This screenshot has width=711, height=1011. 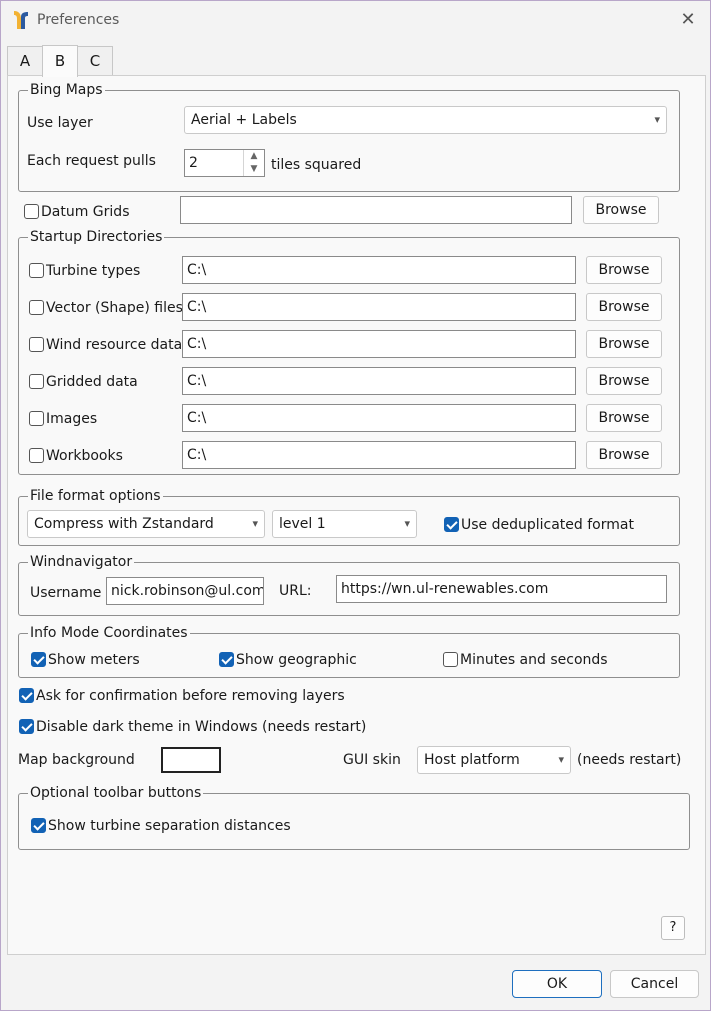 I want to click on request-value: 2, so click(x=193, y=163).